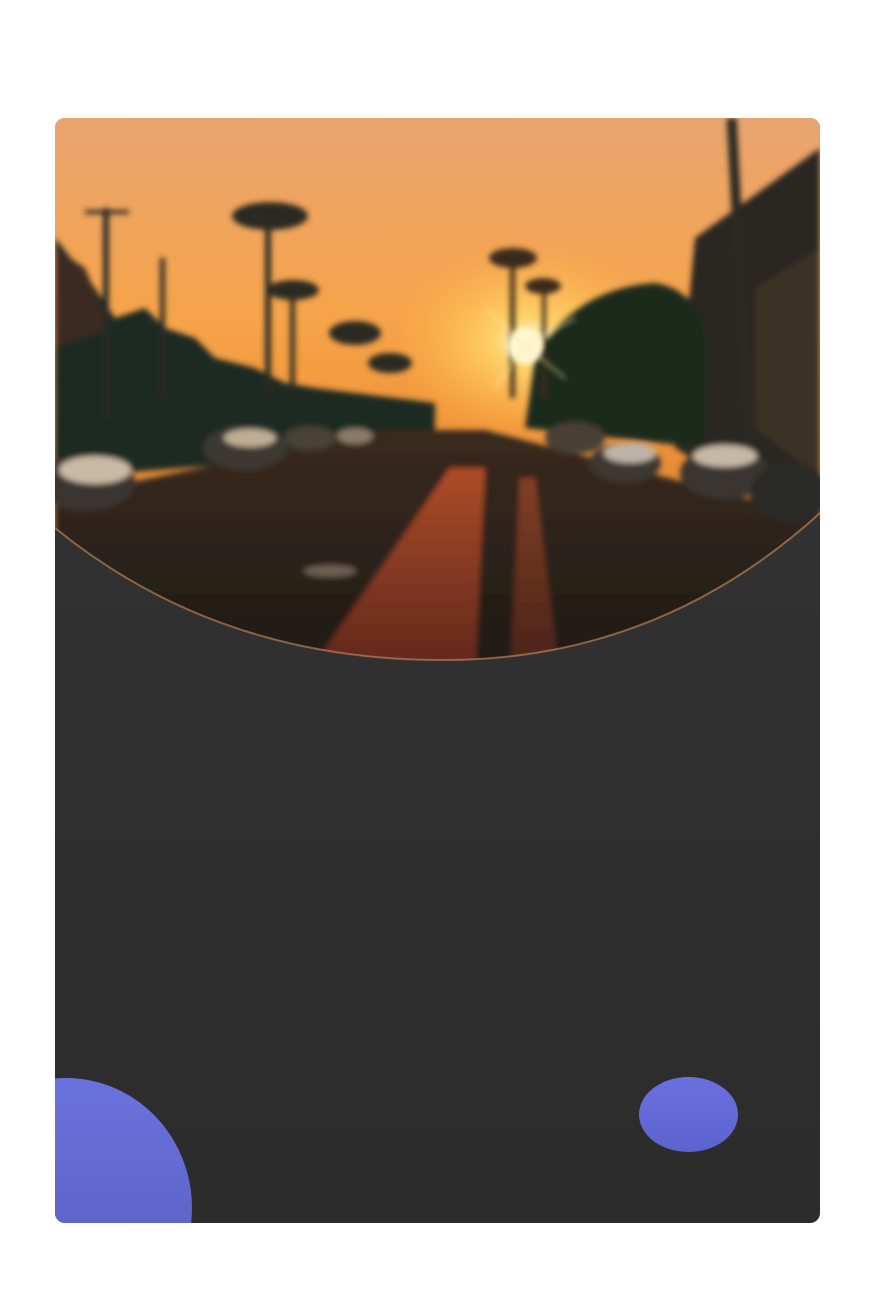 This screenshot has height=1300, width=872. Describe the element at coordinates (123, 1150) in the screenshot. I see `decorative-blob-left` at that location.